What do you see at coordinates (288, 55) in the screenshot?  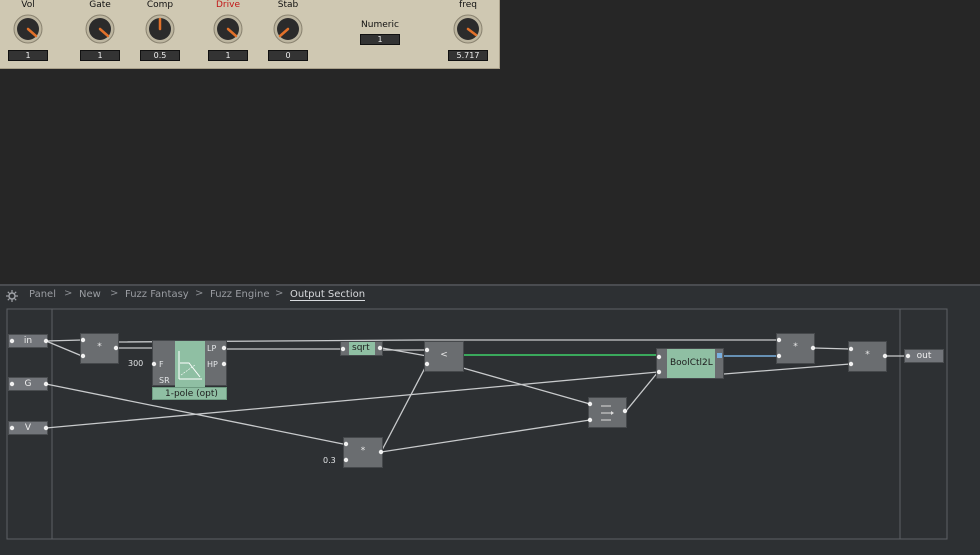 I see `knob-value: 0` at bounding box center [288, 55].